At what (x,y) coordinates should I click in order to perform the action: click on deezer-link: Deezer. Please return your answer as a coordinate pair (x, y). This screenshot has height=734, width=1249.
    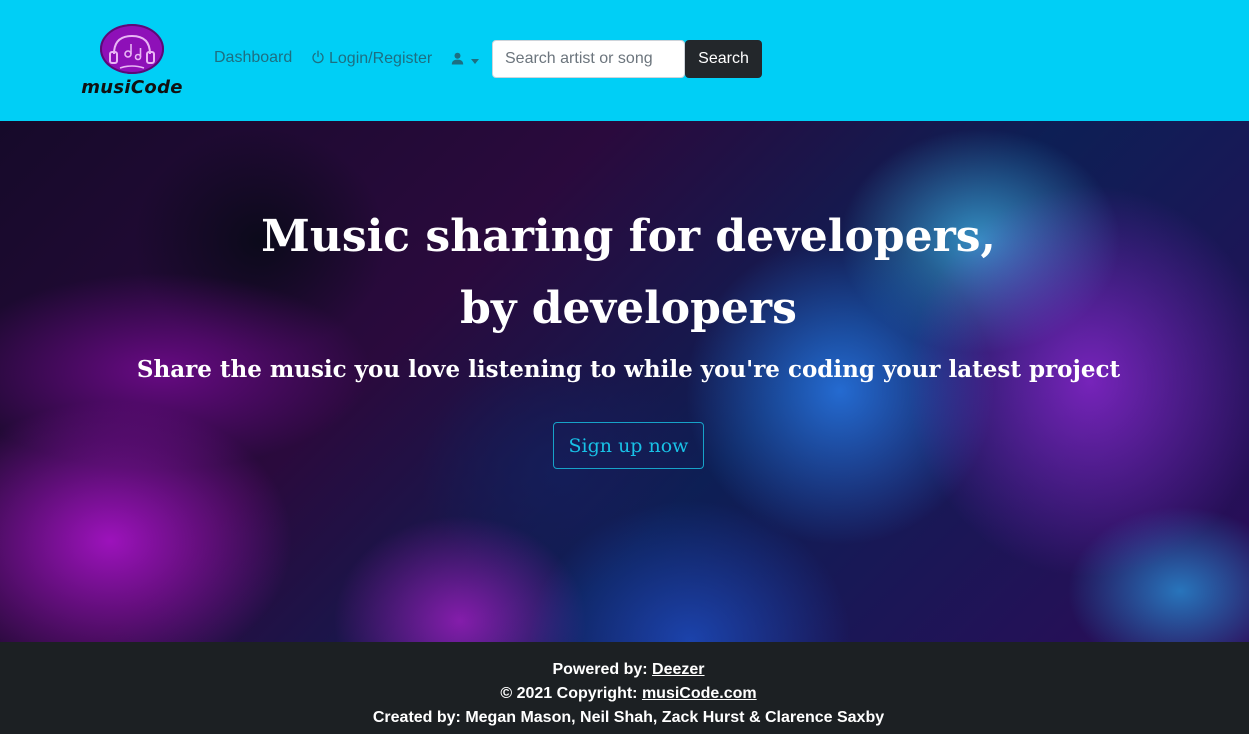
    Looking at the image, I should click on (678, 669).